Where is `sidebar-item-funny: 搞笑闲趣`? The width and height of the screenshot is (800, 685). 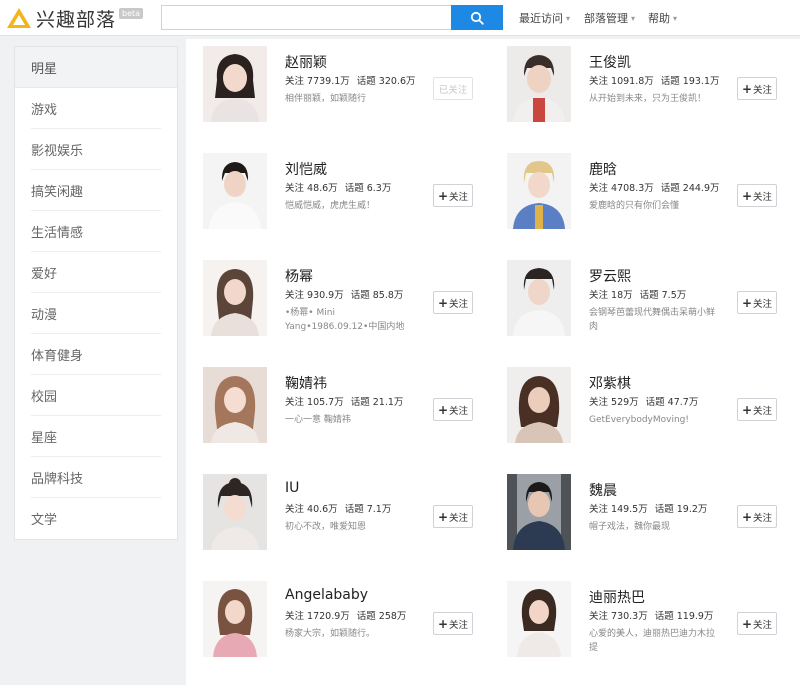 sidebar-item-funny: 搞笑闲趣 is located at coordinates (96, 190).